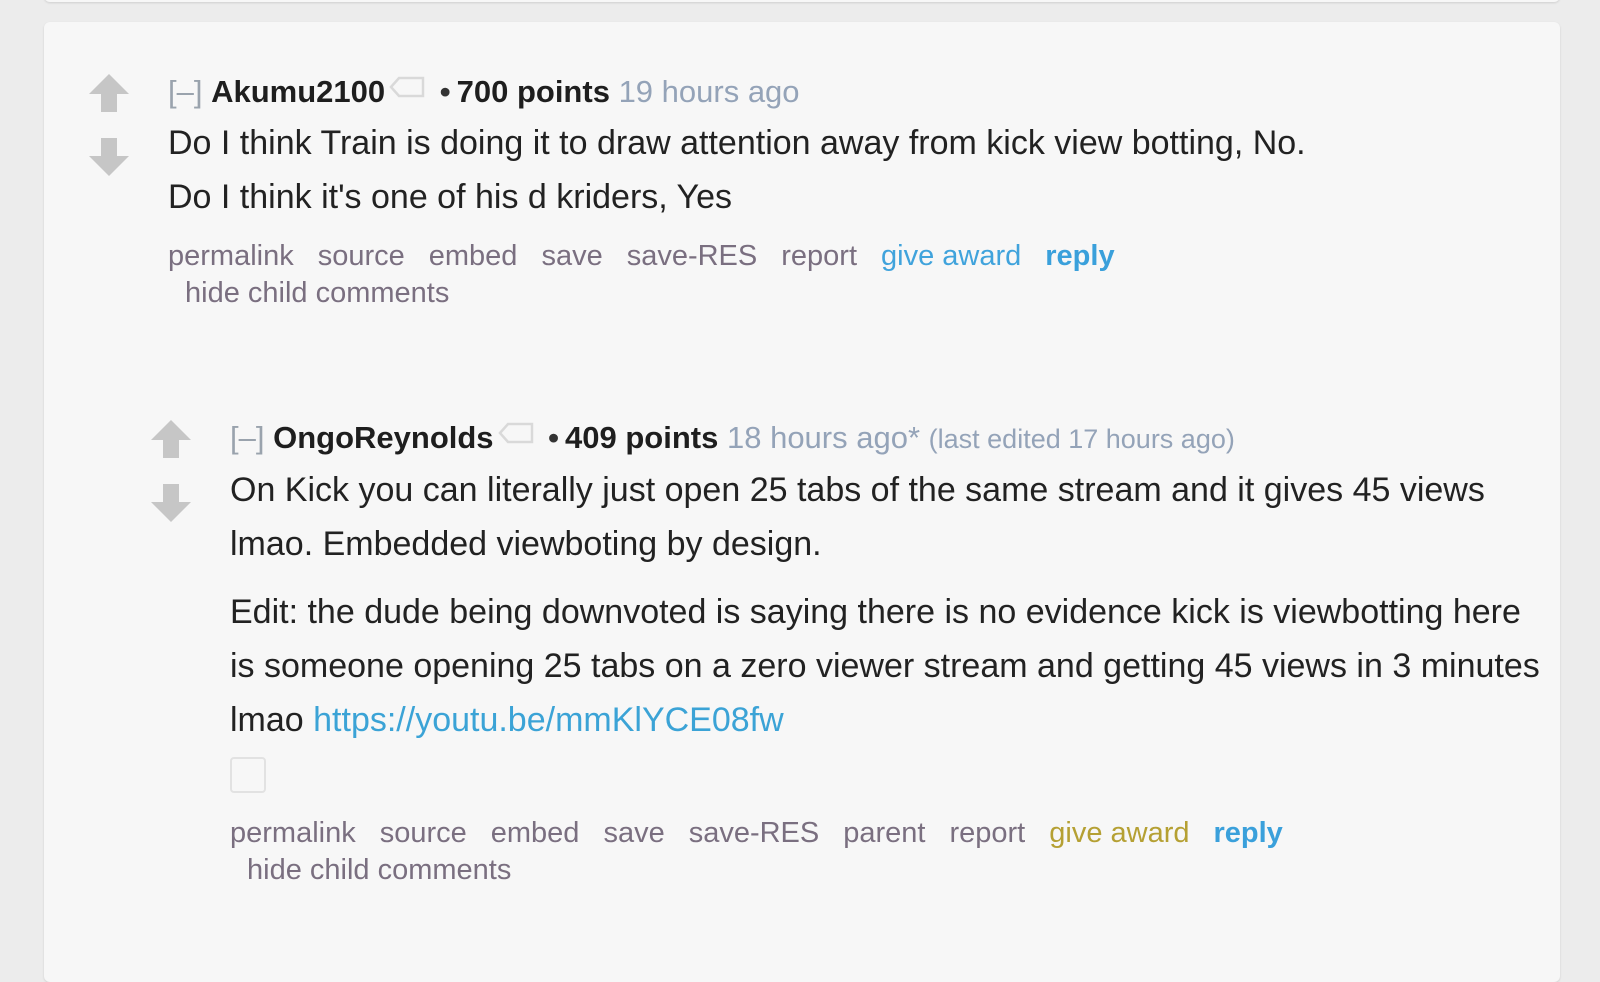 The height and width of the screenshot is (982, 1600). What do you see at coordinates (884, 833) in the screenshot?
I see `parent-button: parent` at bounding box center [884, 833].